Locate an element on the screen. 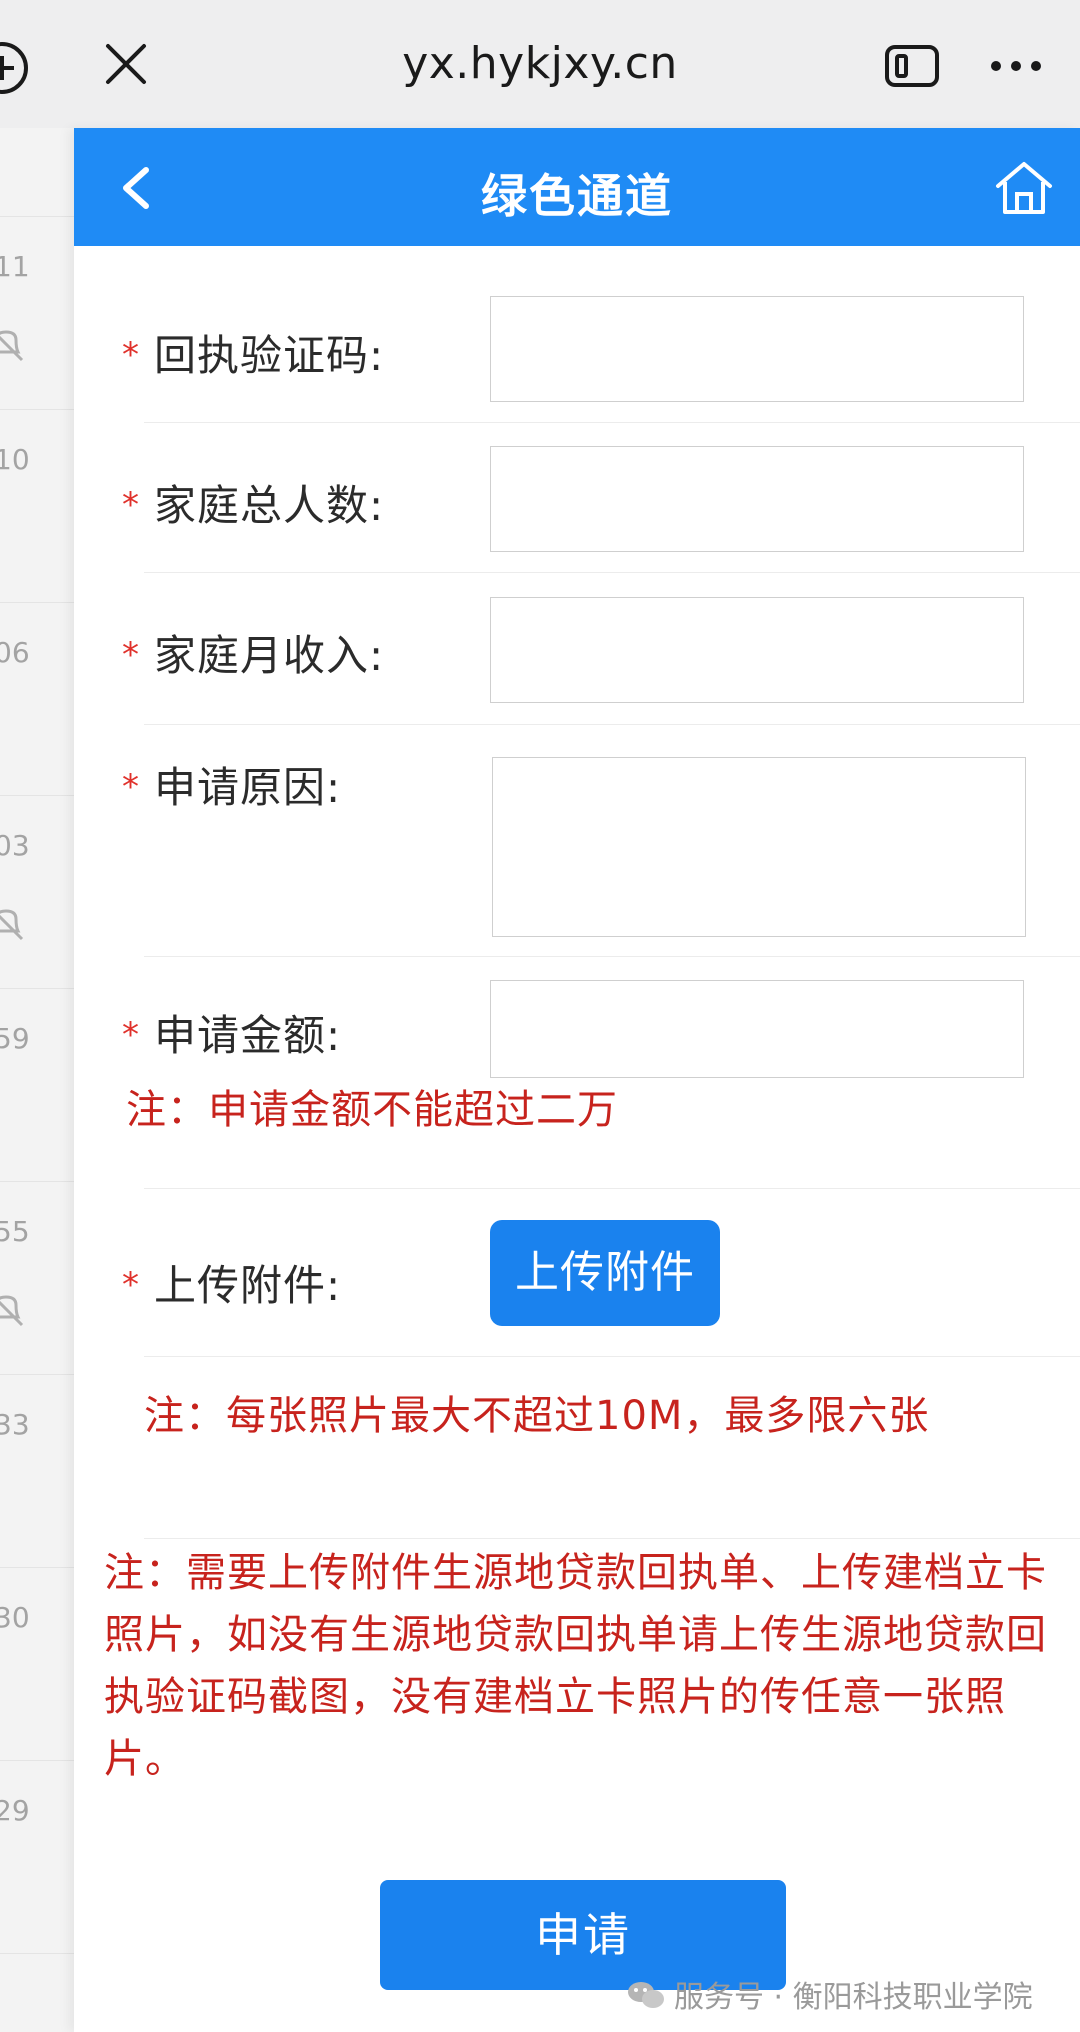 Image resolution: width=1080 pixels, height=2032 pixels. field-label-text: 家庭月收入: is located at coordinates (269, 655).